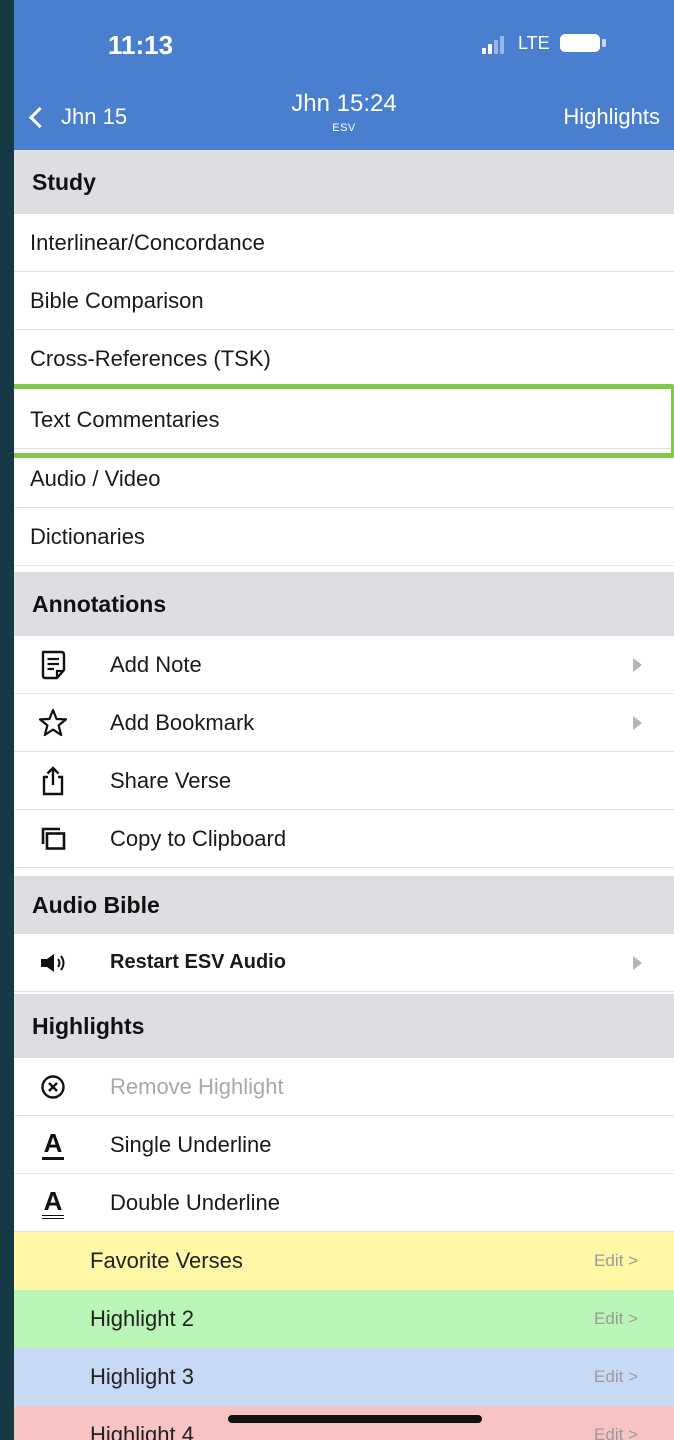 The image size is (674, 1440). I want to click on underline-icon: A, so click(53, 1145).